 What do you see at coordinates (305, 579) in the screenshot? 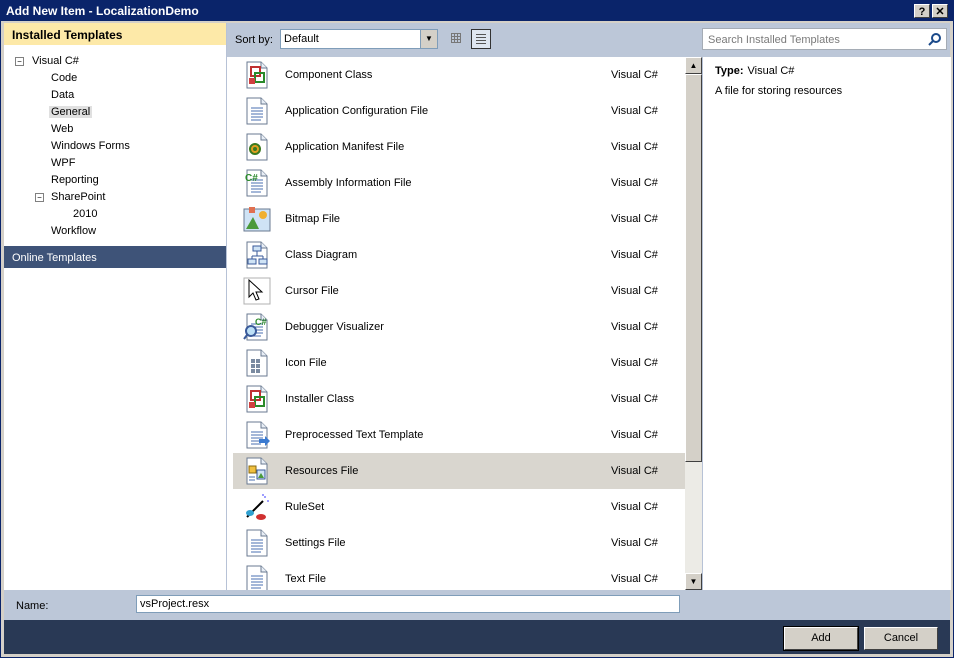
I see `template-name: Text File` at bounding box center [305, 579].